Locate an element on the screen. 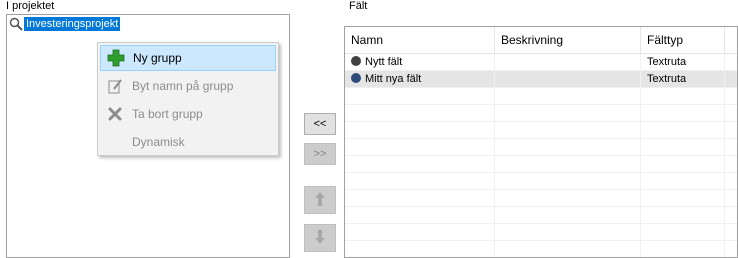 This screenshot has height=258, width=738. move-down-button is located at coordinates (320, 238).